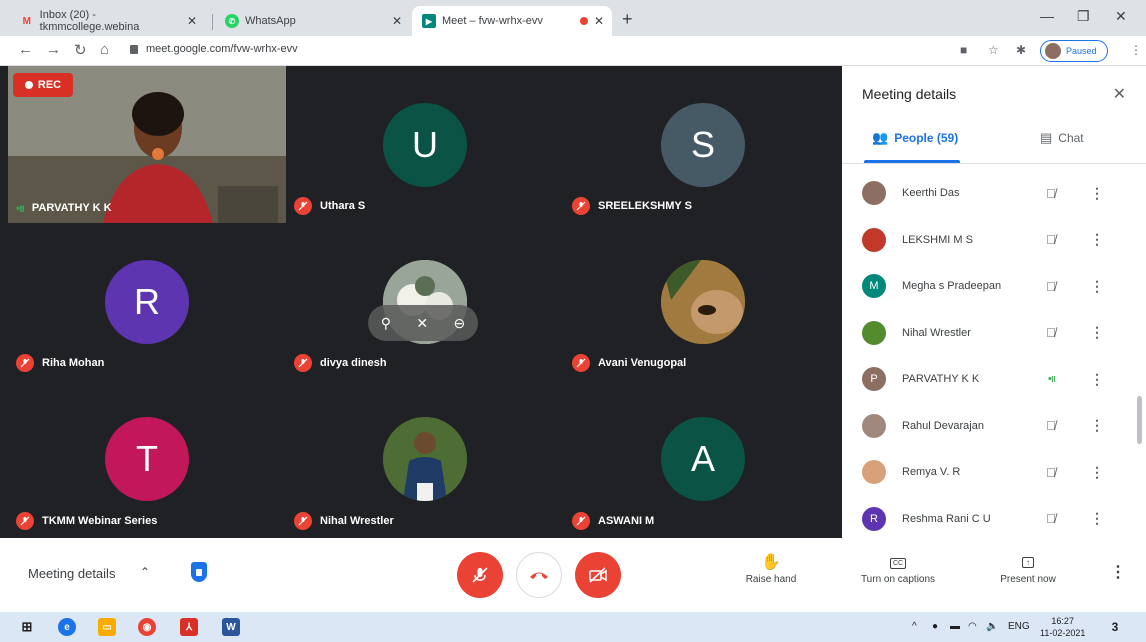  Describe the element at coordinates (1083, 16) in the screenshot. I see `restore-icon: ❐` at that location.